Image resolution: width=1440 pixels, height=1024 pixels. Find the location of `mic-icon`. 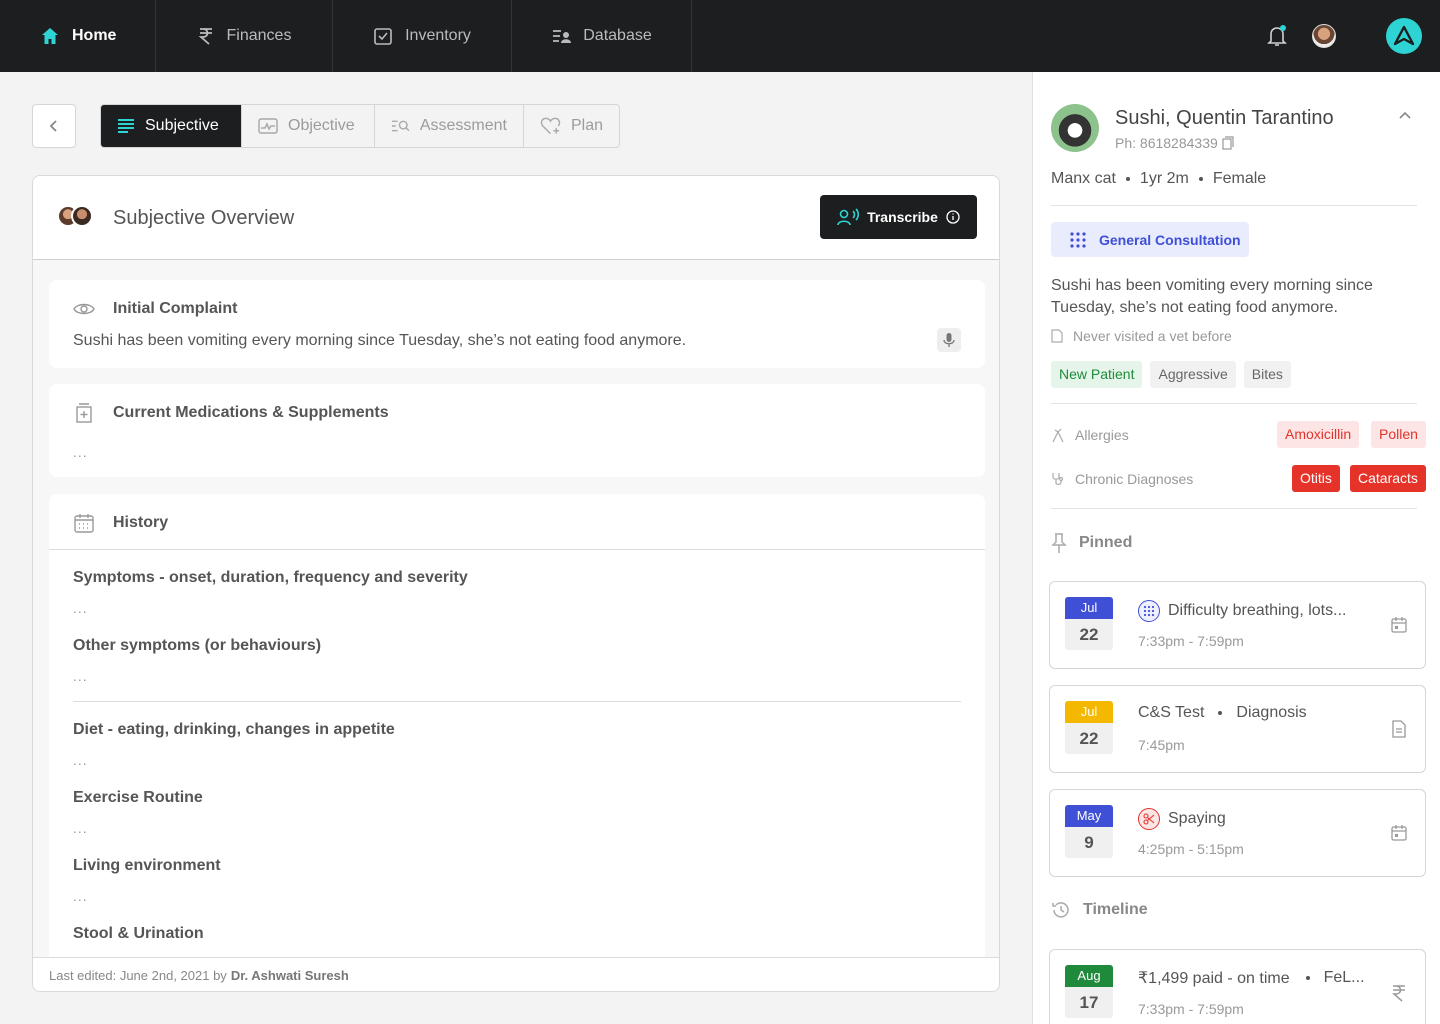

mic-icon is located at coordinates (949, 340).